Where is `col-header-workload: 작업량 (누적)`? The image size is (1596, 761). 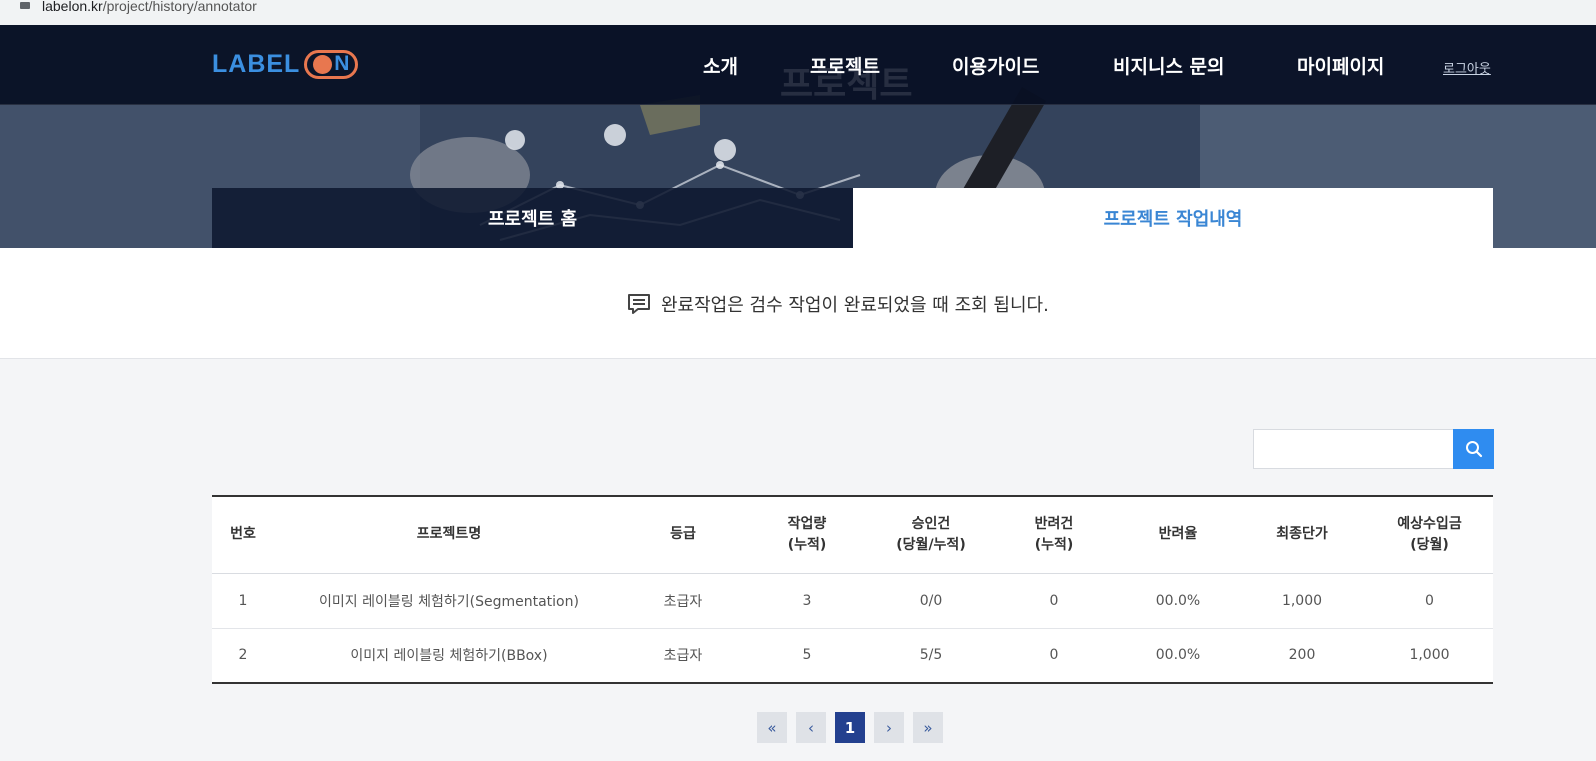 col-header-workload: 작업량 (누적) is located at coordinates (807, 535).